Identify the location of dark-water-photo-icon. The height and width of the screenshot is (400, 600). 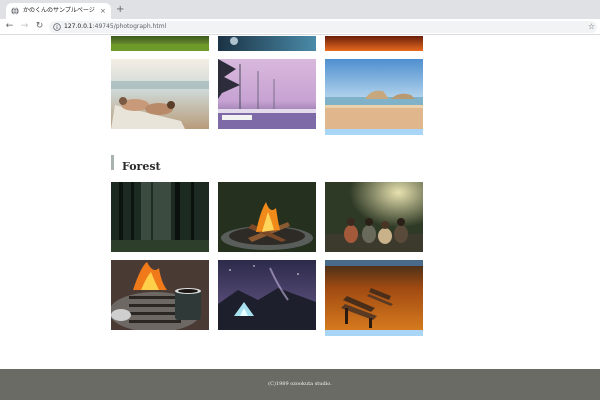
(267, 43).